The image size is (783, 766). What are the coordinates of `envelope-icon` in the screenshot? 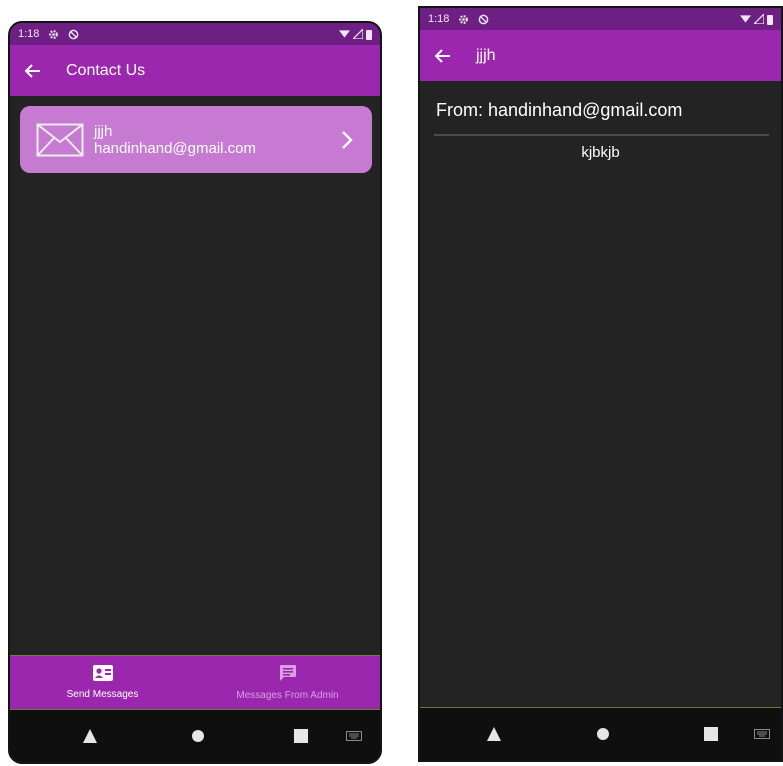 It's located at (60, 140).